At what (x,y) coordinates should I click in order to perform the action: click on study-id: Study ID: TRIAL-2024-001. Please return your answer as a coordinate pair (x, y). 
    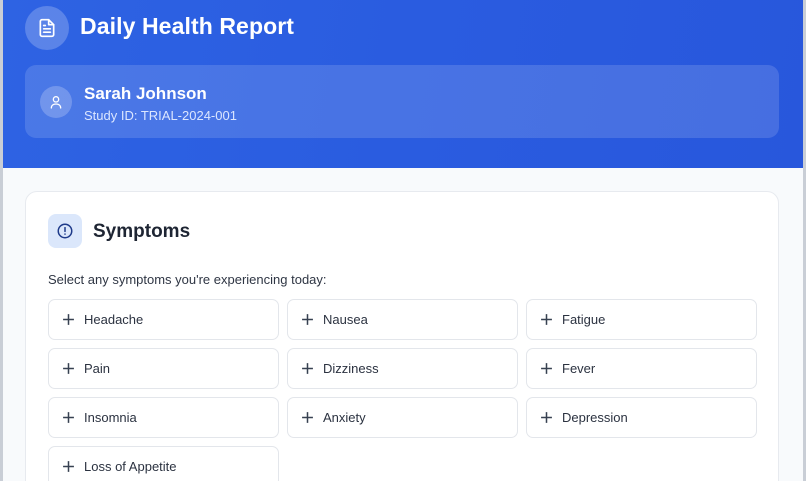
    Looking at the image, I should click on (160, 115).